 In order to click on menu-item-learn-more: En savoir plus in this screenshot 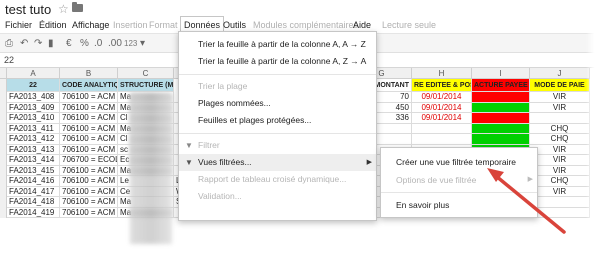, I will do `click(459, 205)`.